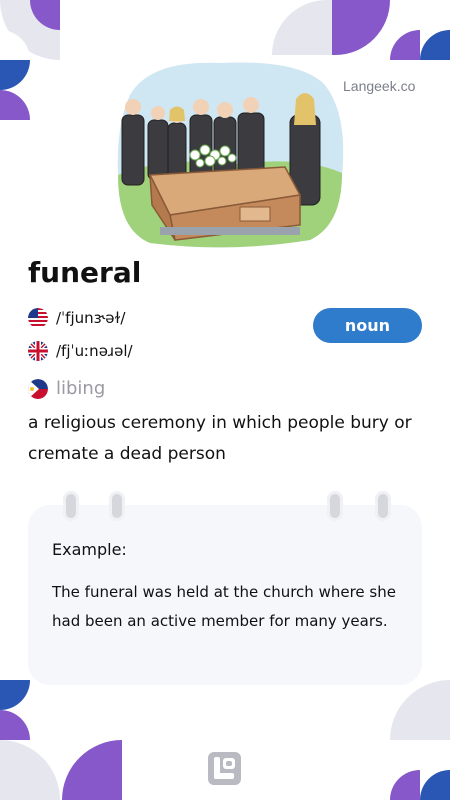 The height and width of the screenshot is (800, 450). I want to click on philippines-flag-icon, so click(38, 388).